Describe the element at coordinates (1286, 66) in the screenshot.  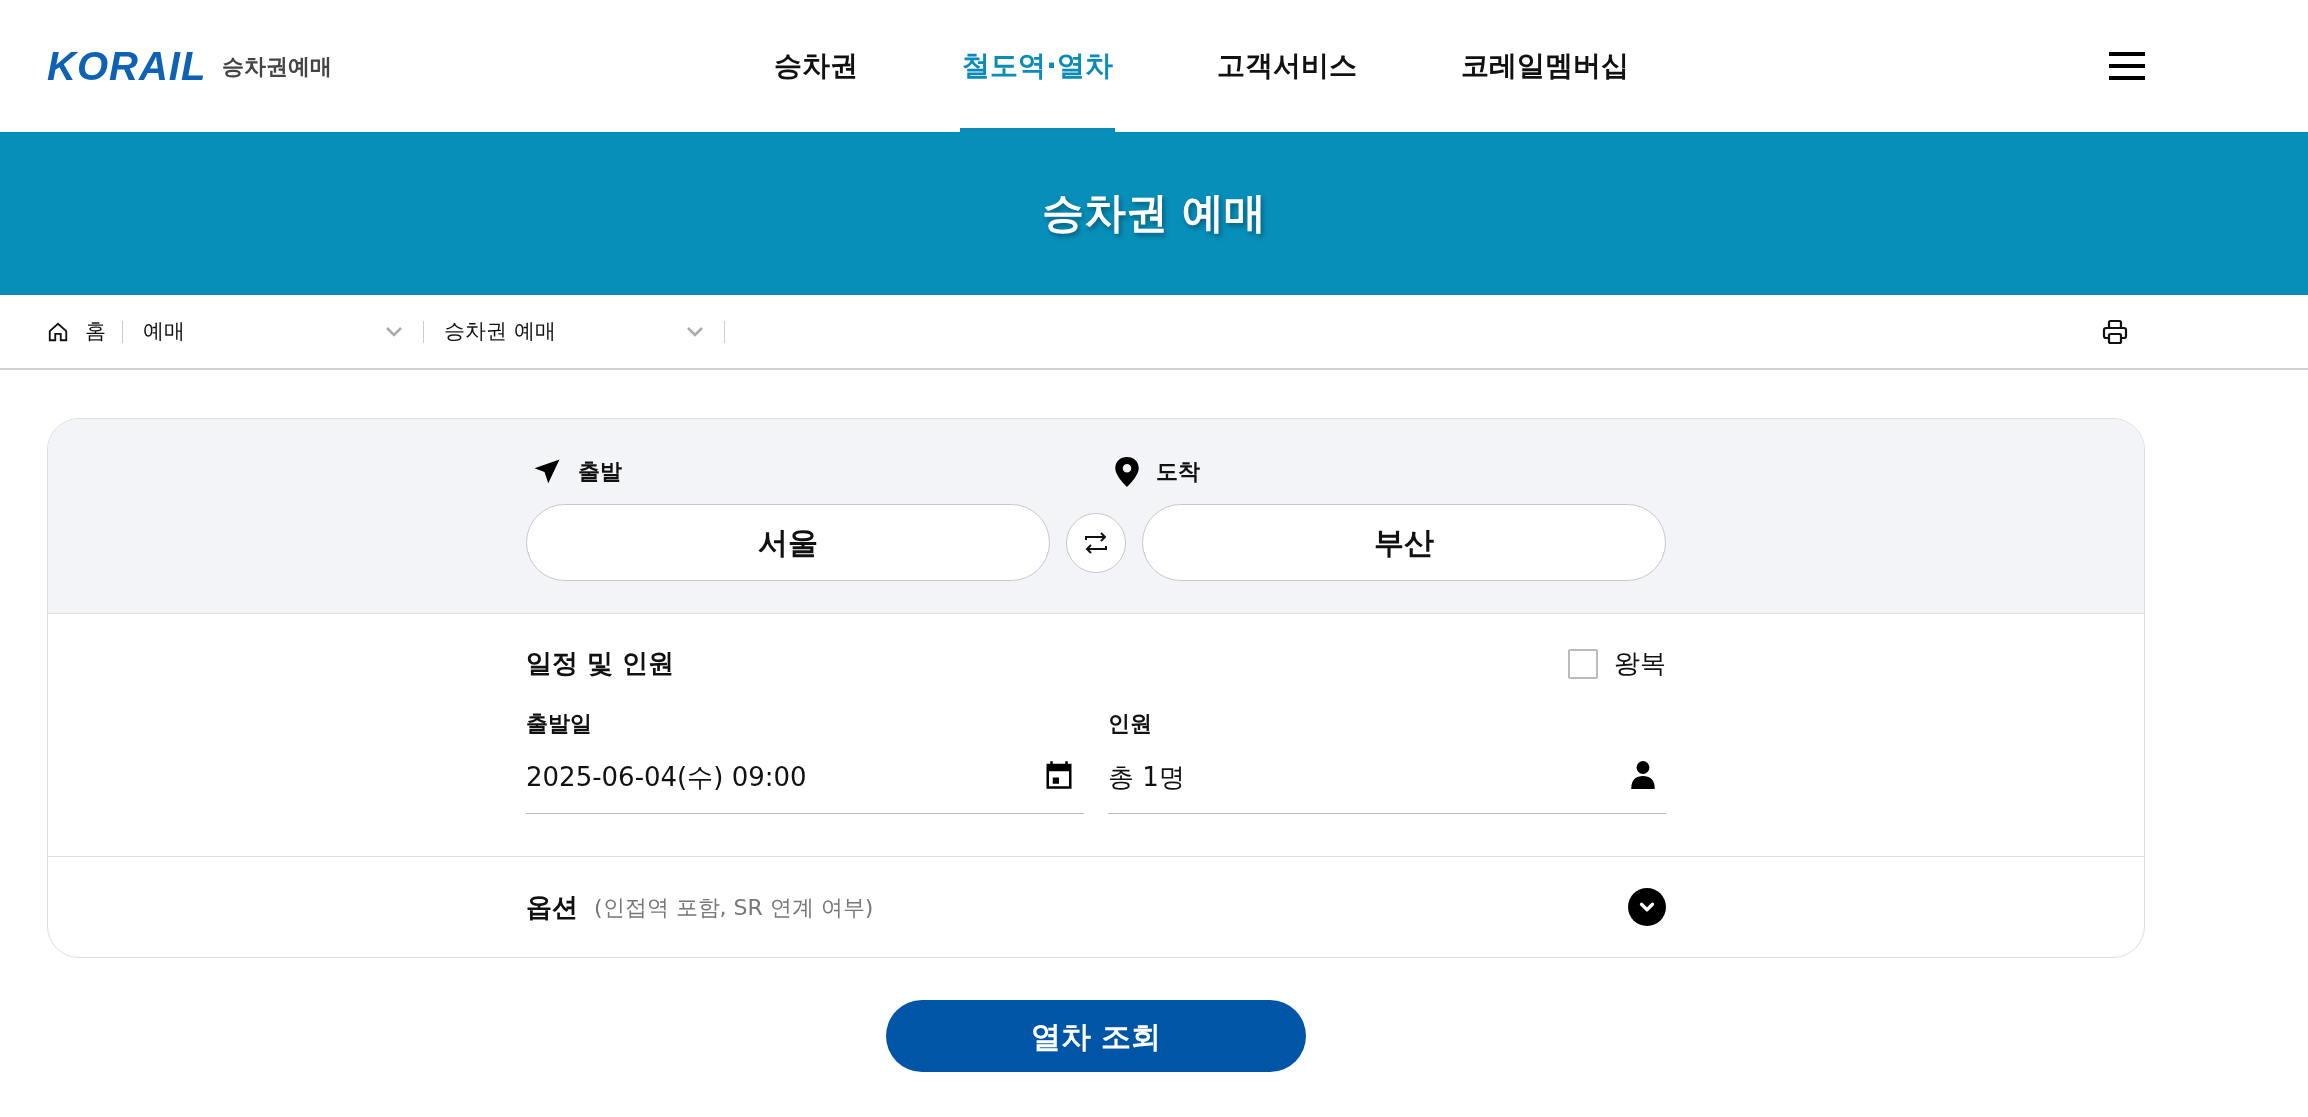
I see `nav-tab: 고객서비스` at that location.